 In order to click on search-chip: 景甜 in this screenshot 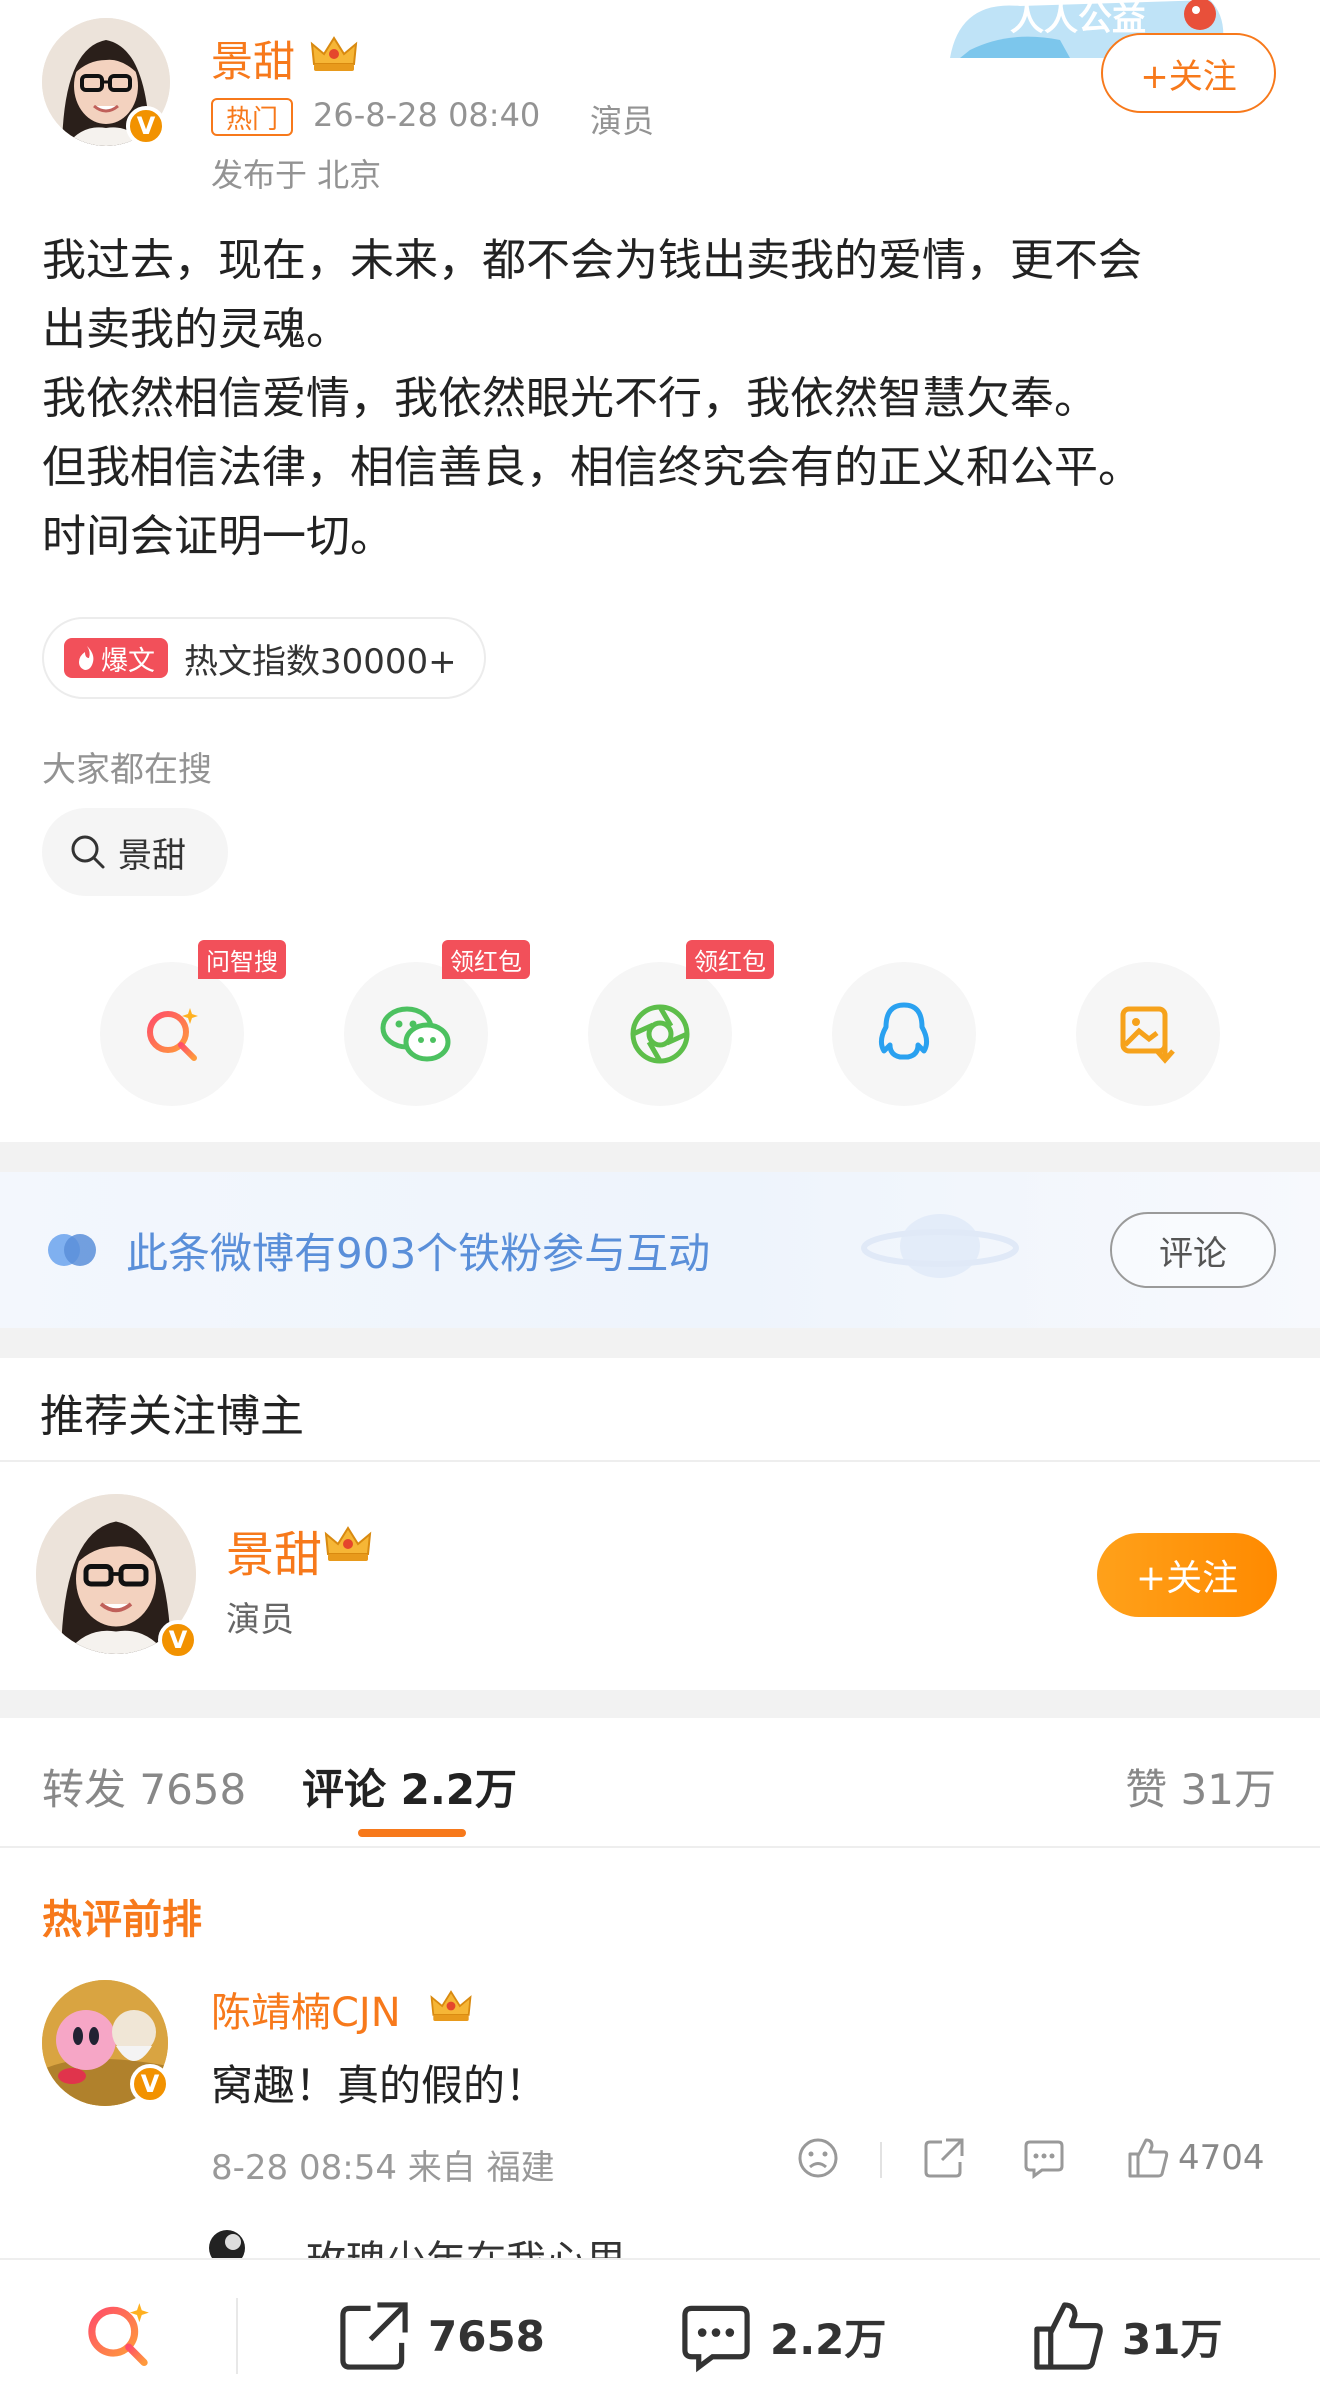, I will do `click(135, 852)`.